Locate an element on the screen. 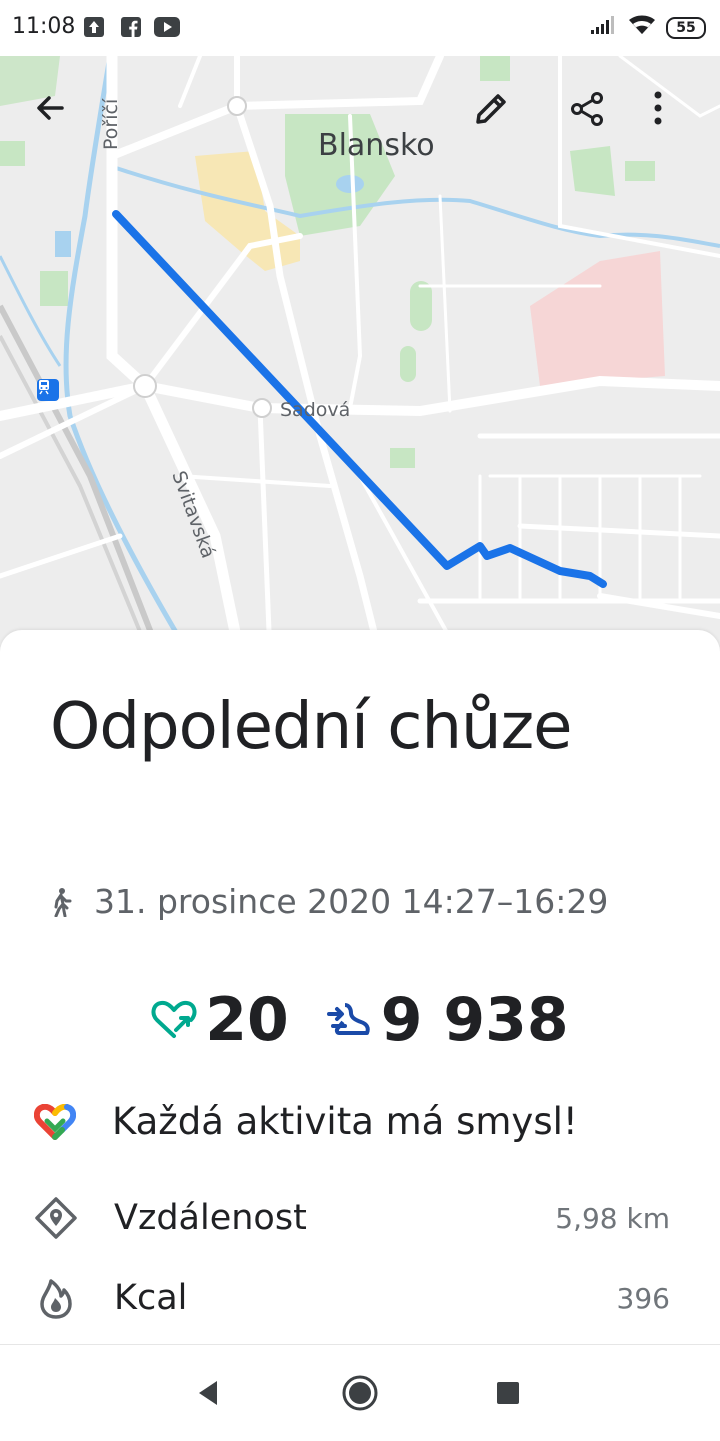 This screenshot has width=720, height=1441. train-station-icon is located at coordinates (48, 390).